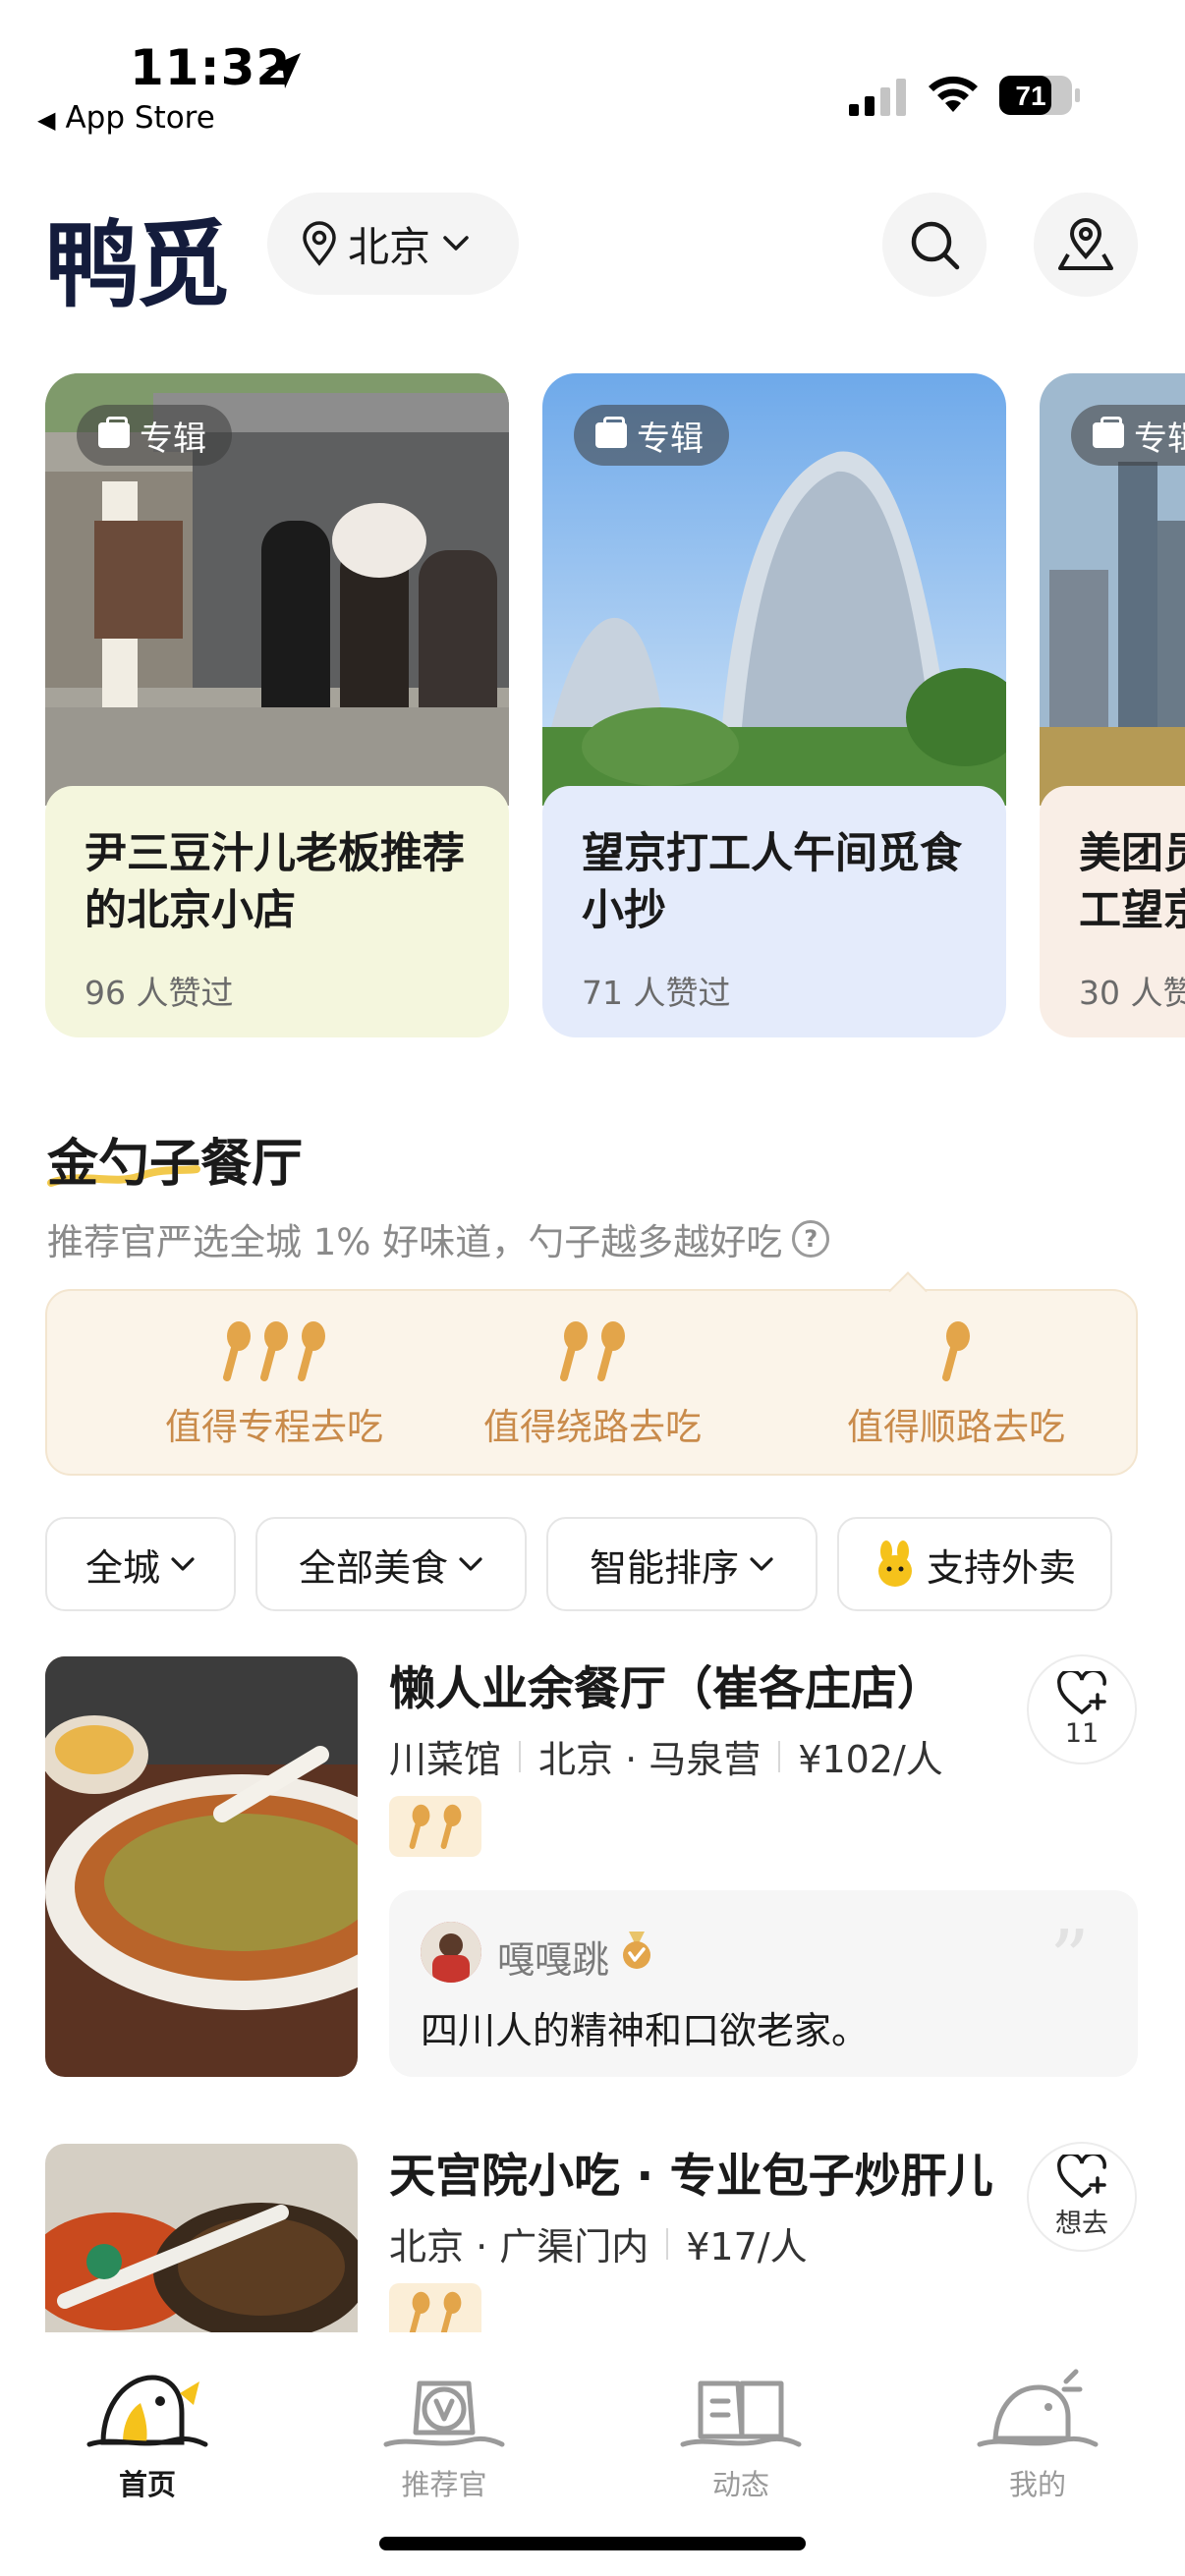 This screenshot has width=1185, height=2576. What do you see at coordinates (123, 1567) in the screenshot?
I see `filter-label: 全城` at bounding box center [123, 1567].